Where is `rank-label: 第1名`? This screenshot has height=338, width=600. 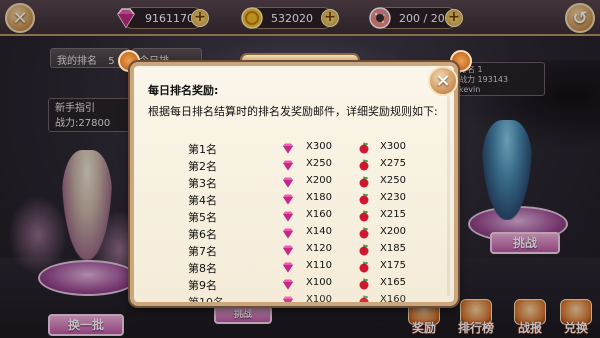 rank-label: 第1名 is located at coordinates (202, 149).